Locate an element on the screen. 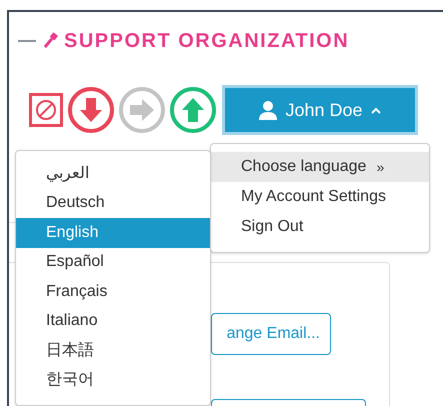 Image resolution: width=443 pixels, height=406 pixels. submenu-arrow-icon: » is located at coordinates (380, 167).